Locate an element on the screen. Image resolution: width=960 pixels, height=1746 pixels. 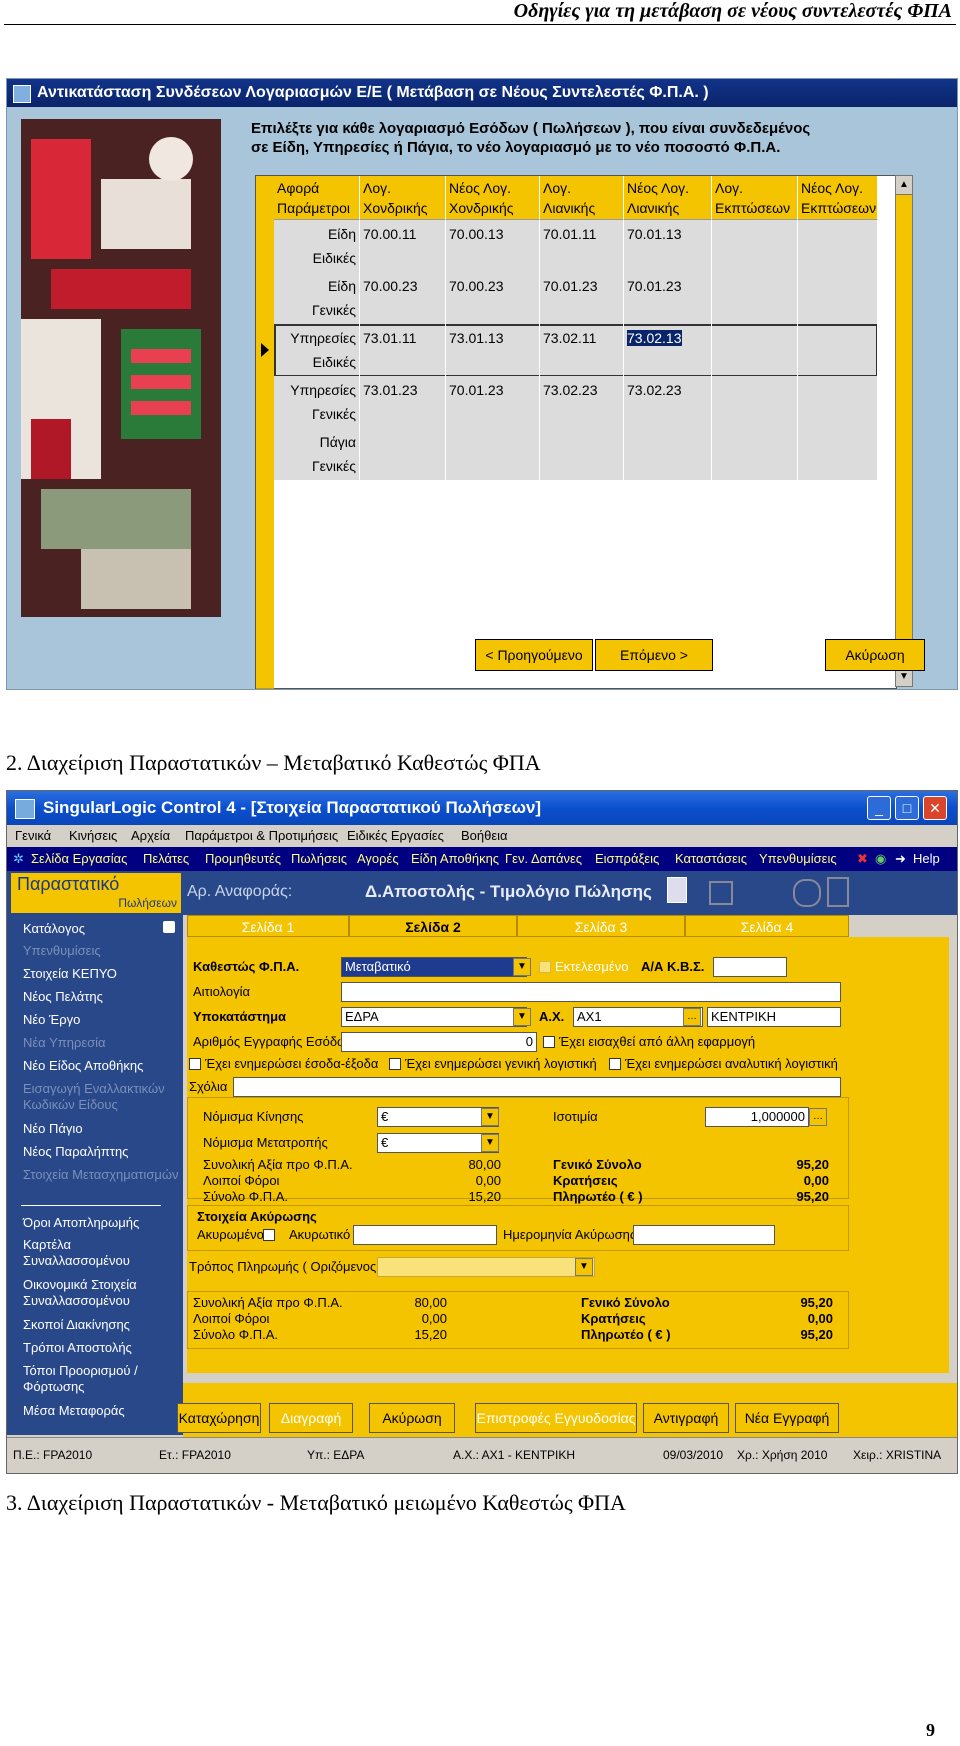
cell-param: Πάγια Γενικές is located at coordinates (317, 454).